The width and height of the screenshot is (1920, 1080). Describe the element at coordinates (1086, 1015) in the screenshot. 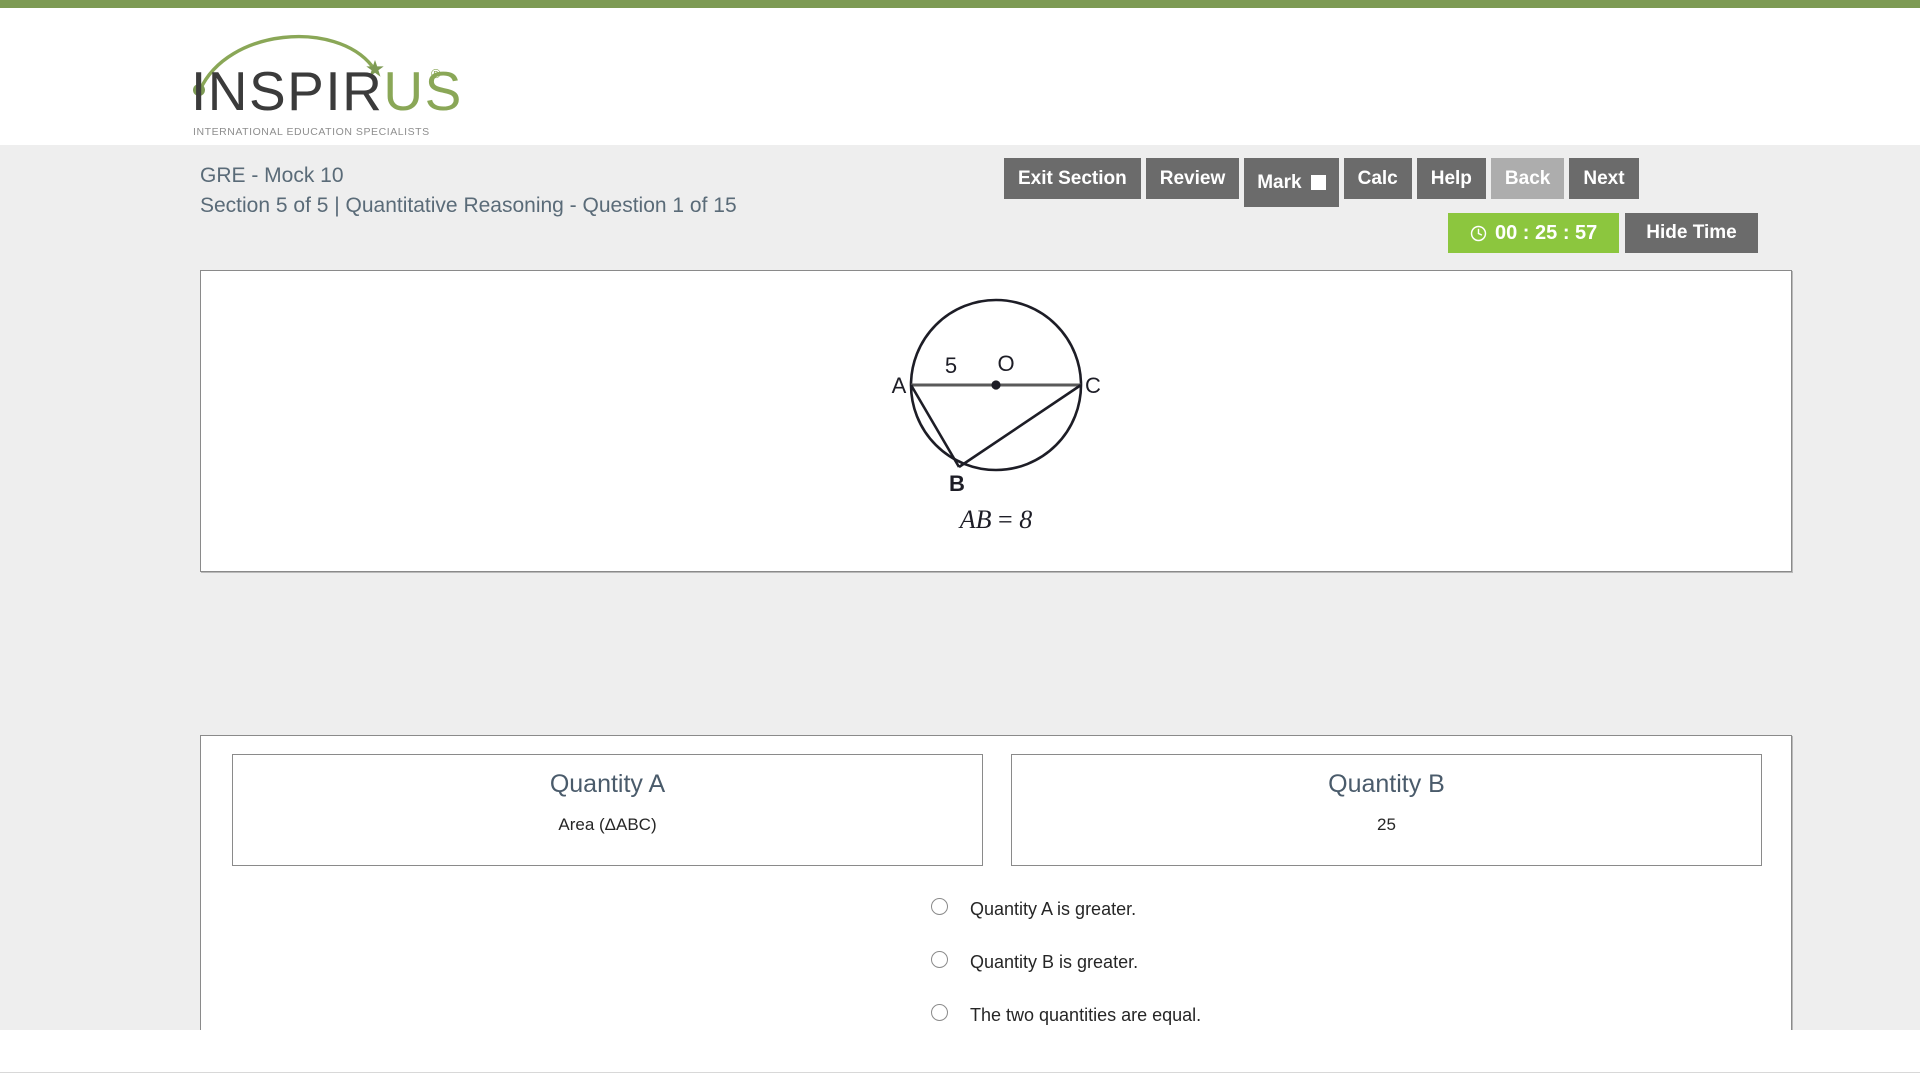

I see `answer-choice-label: The two quantities are equal.` at that location.